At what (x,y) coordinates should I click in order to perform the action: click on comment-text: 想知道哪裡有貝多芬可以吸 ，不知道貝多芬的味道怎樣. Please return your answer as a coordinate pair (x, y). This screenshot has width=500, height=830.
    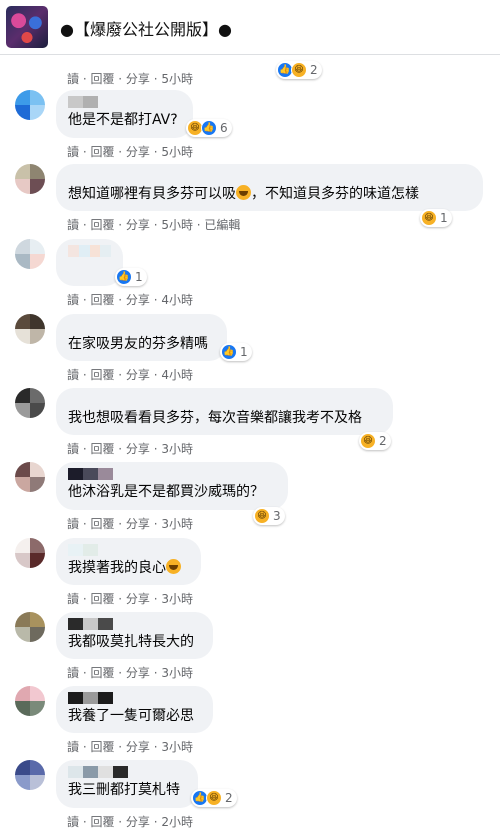
    Looking at the image, I should click on (243, 193).